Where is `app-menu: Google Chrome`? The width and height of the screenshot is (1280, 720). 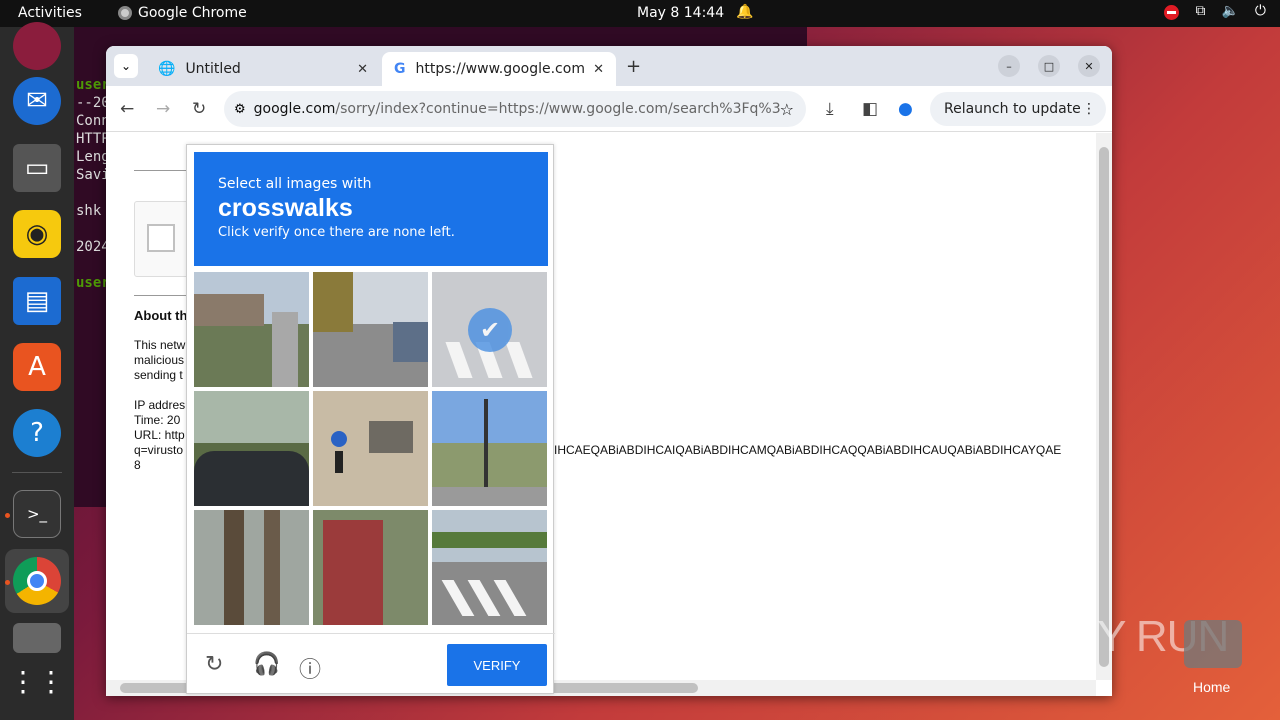 app-menu: Google Chrome is located at coordinates (182, 13).